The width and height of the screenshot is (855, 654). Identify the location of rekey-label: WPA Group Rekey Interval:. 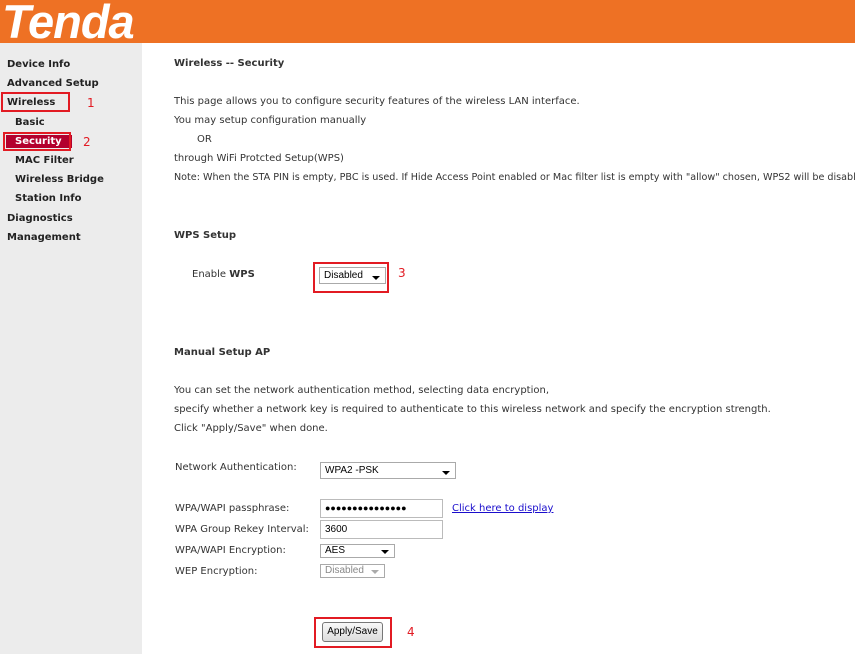
(242, 529).